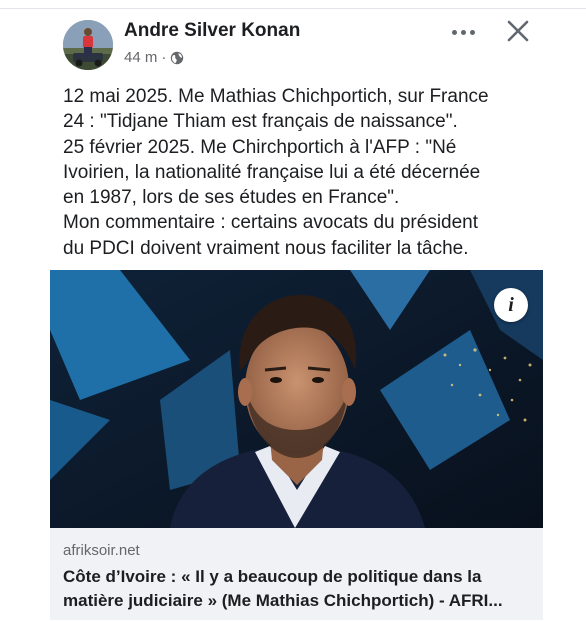 The width and height of the screenshot is (586, 622). I want to click on post-meta: 44 m ·, so click(154, 57).